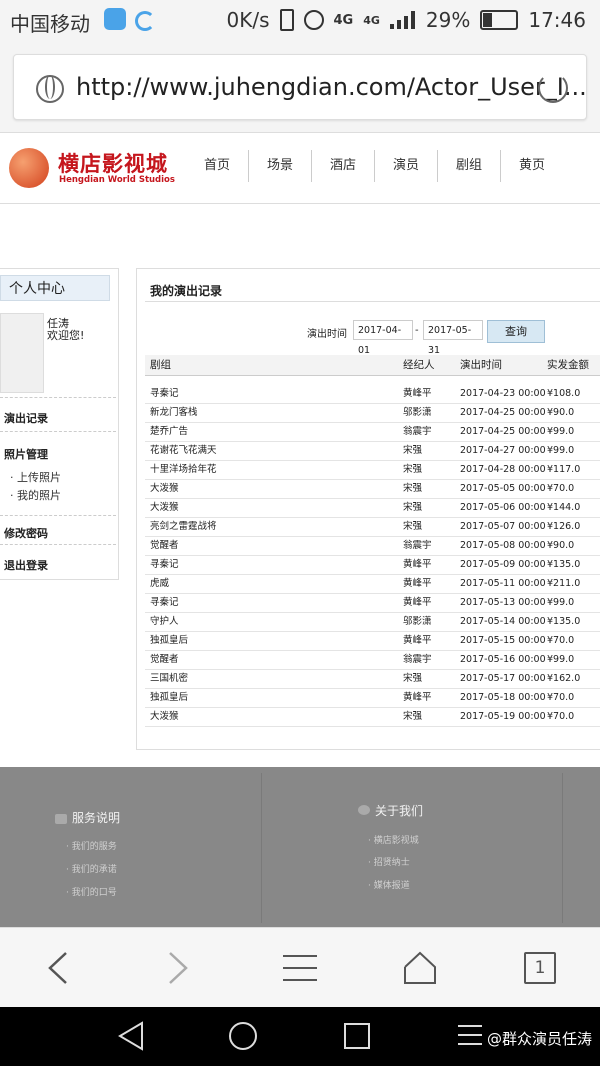 This screenshot has height=1066, width=600. Describe the element at coordinates (389, 861) in the screenshot. I see `footer-link-careers: · 招贤纳士` at that location.